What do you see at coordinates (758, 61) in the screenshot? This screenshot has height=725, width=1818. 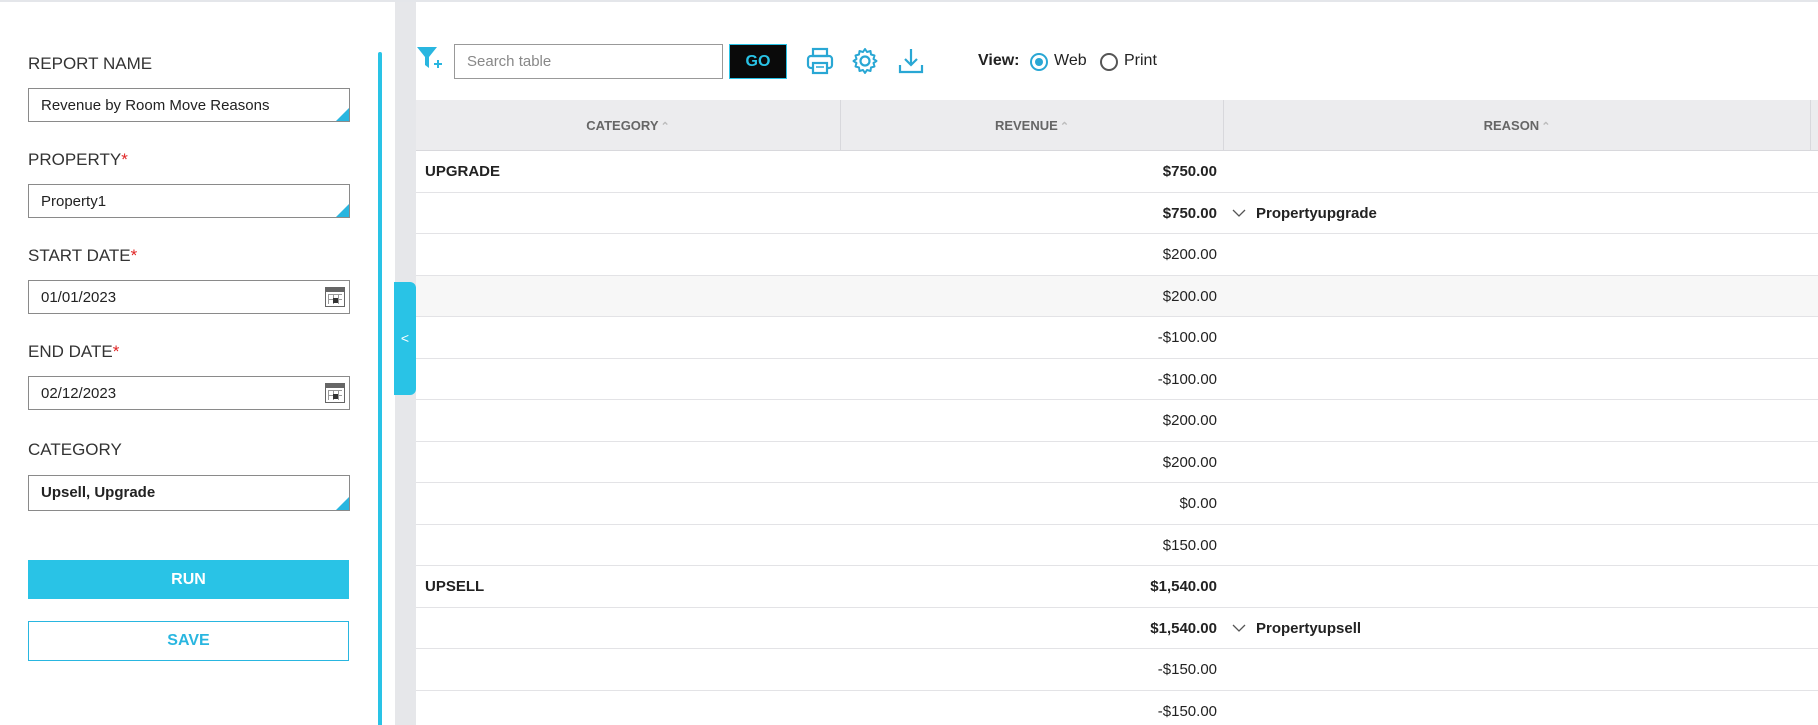 I see `go-button: GO` at bounding box center [758, 61].